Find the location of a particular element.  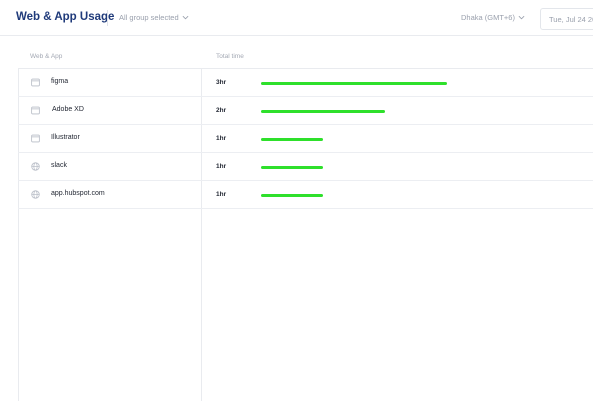

table-row: Illustrator 1hr is located at coordinates (305, 139).